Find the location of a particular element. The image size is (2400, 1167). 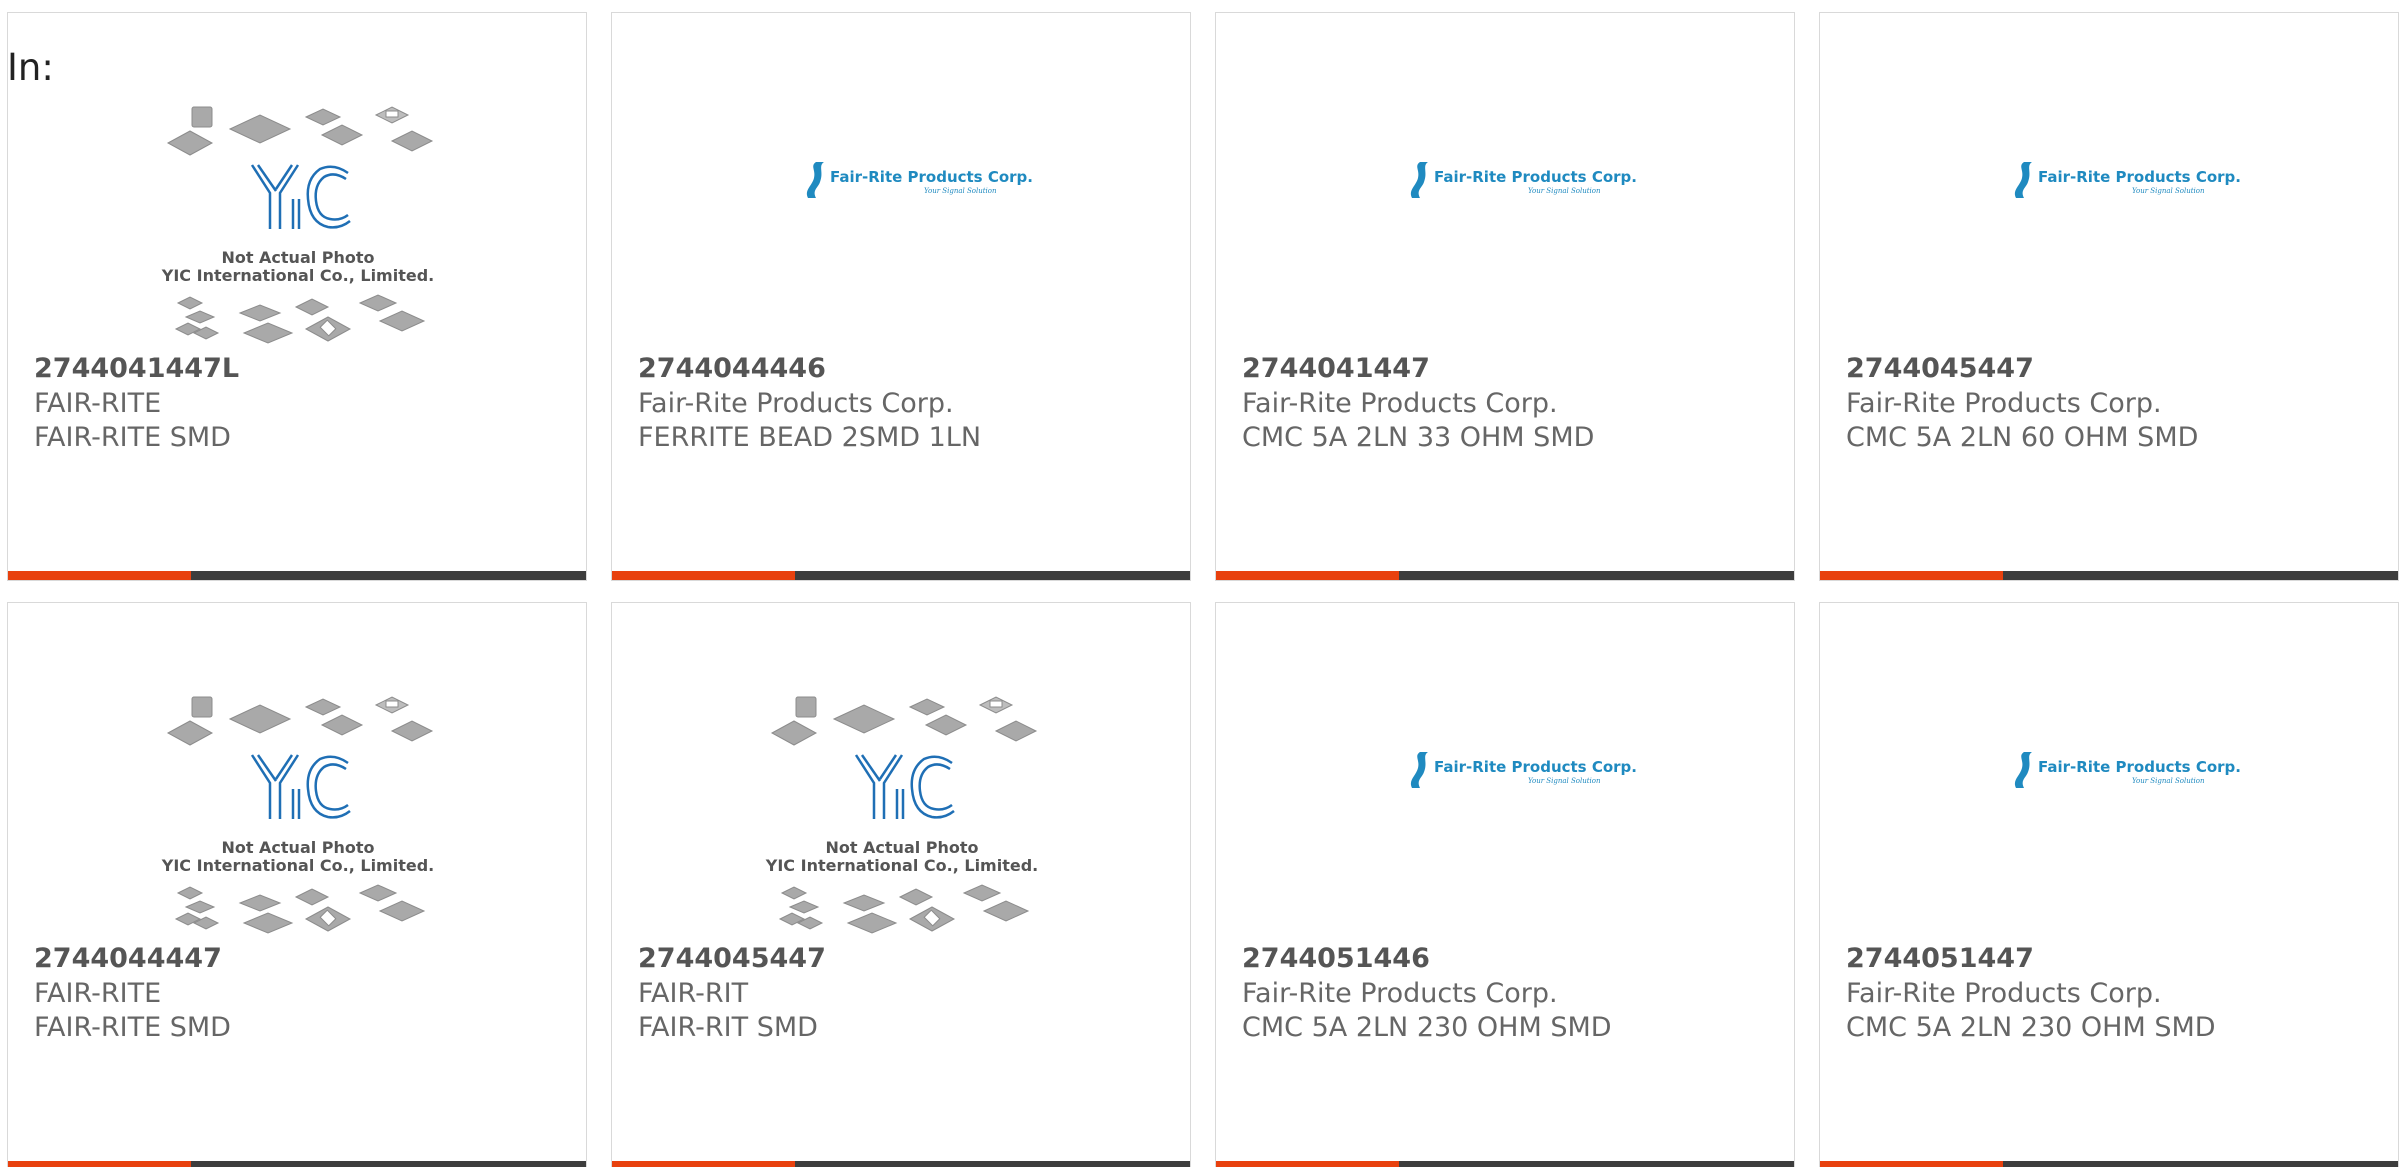

in-label: In: is located at coordinates (30, 67).